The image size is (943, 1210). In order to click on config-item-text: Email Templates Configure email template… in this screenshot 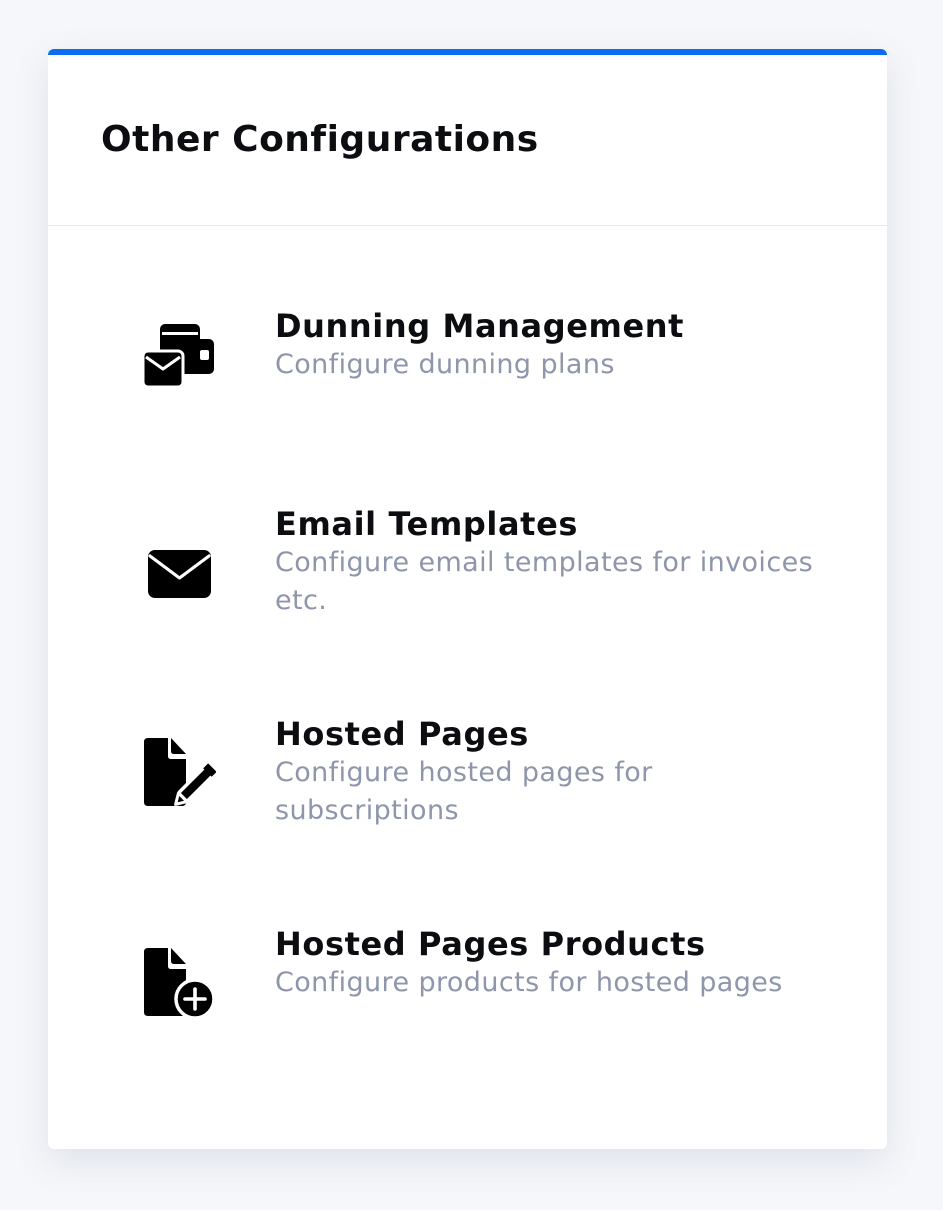, I will do `click(545, 562)`.